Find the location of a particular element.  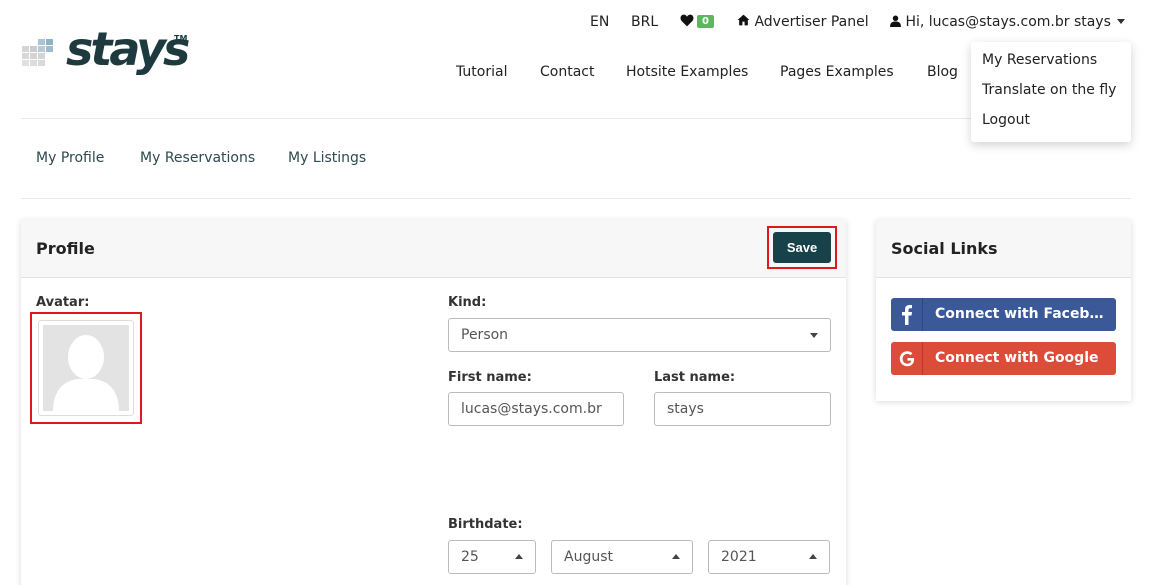

kind-select: Person is located at coordinates (639, 335).